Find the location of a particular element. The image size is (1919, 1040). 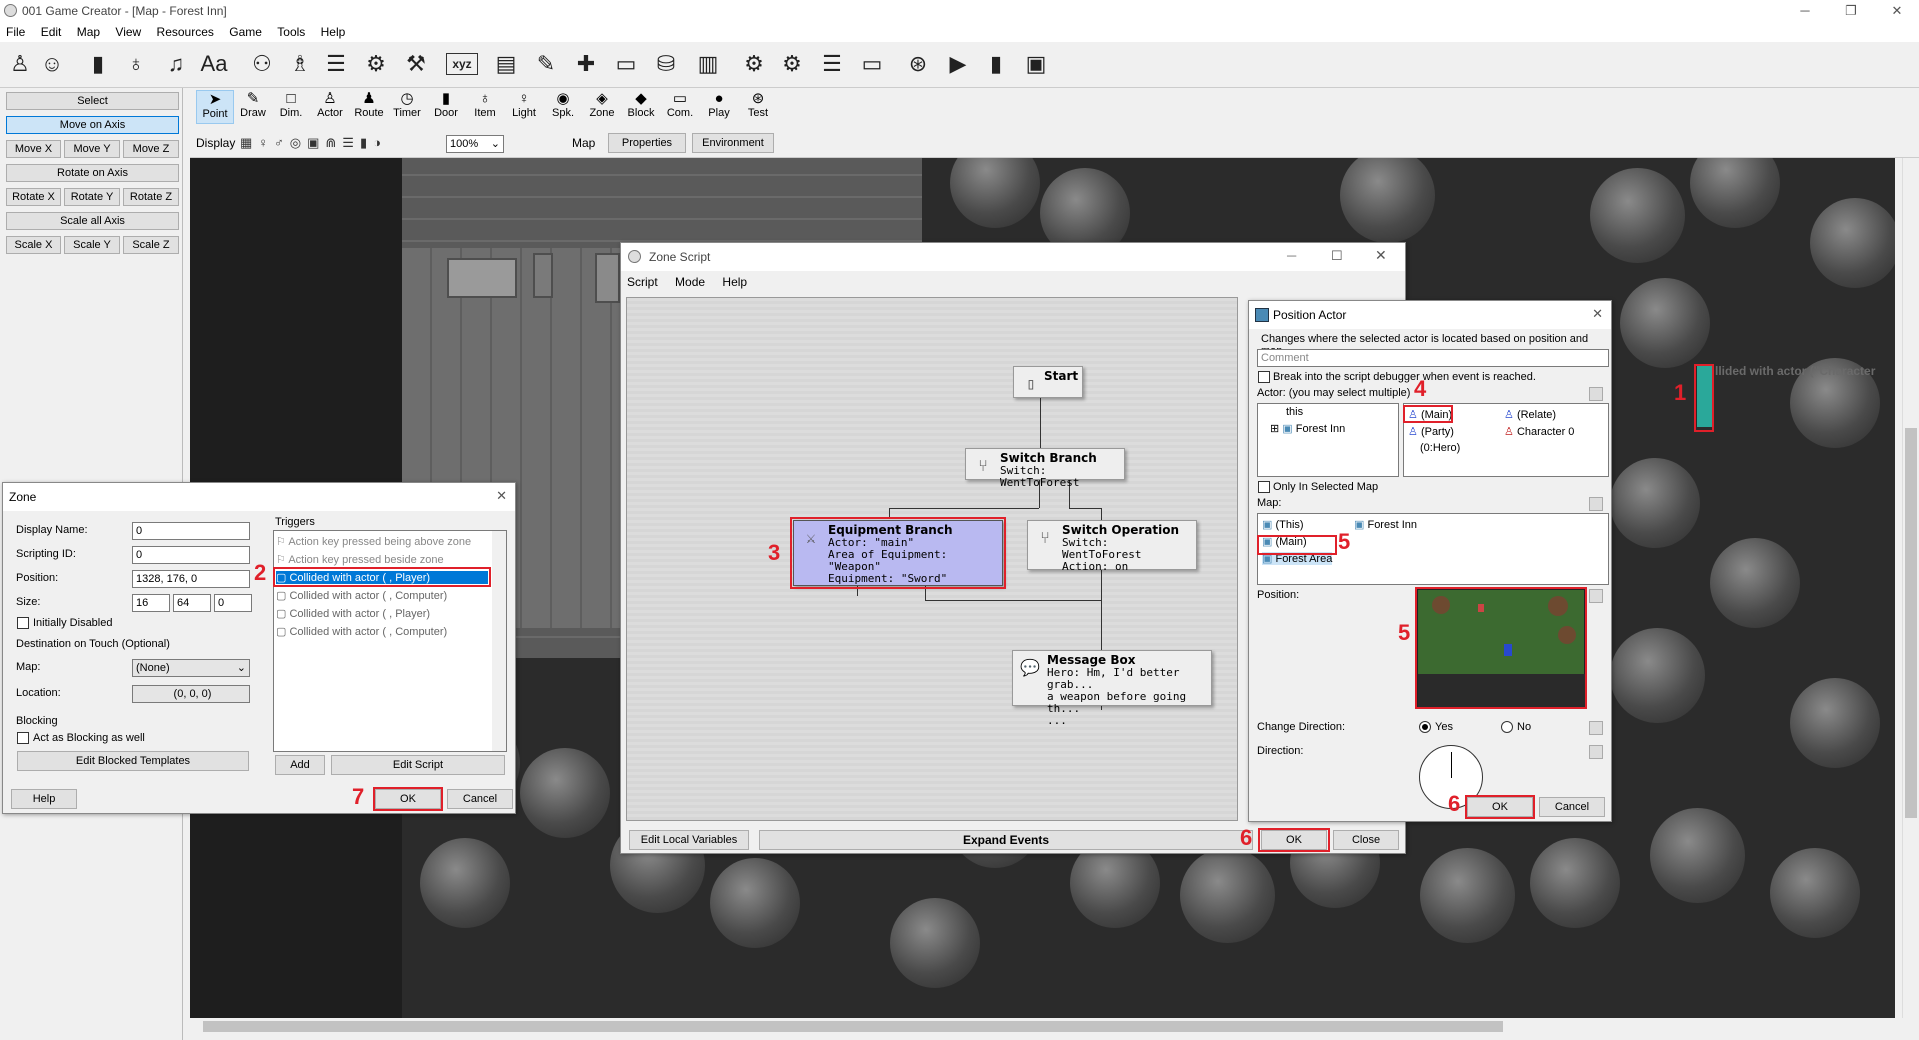

menu-script: Script is located at coordinates (642, 282).